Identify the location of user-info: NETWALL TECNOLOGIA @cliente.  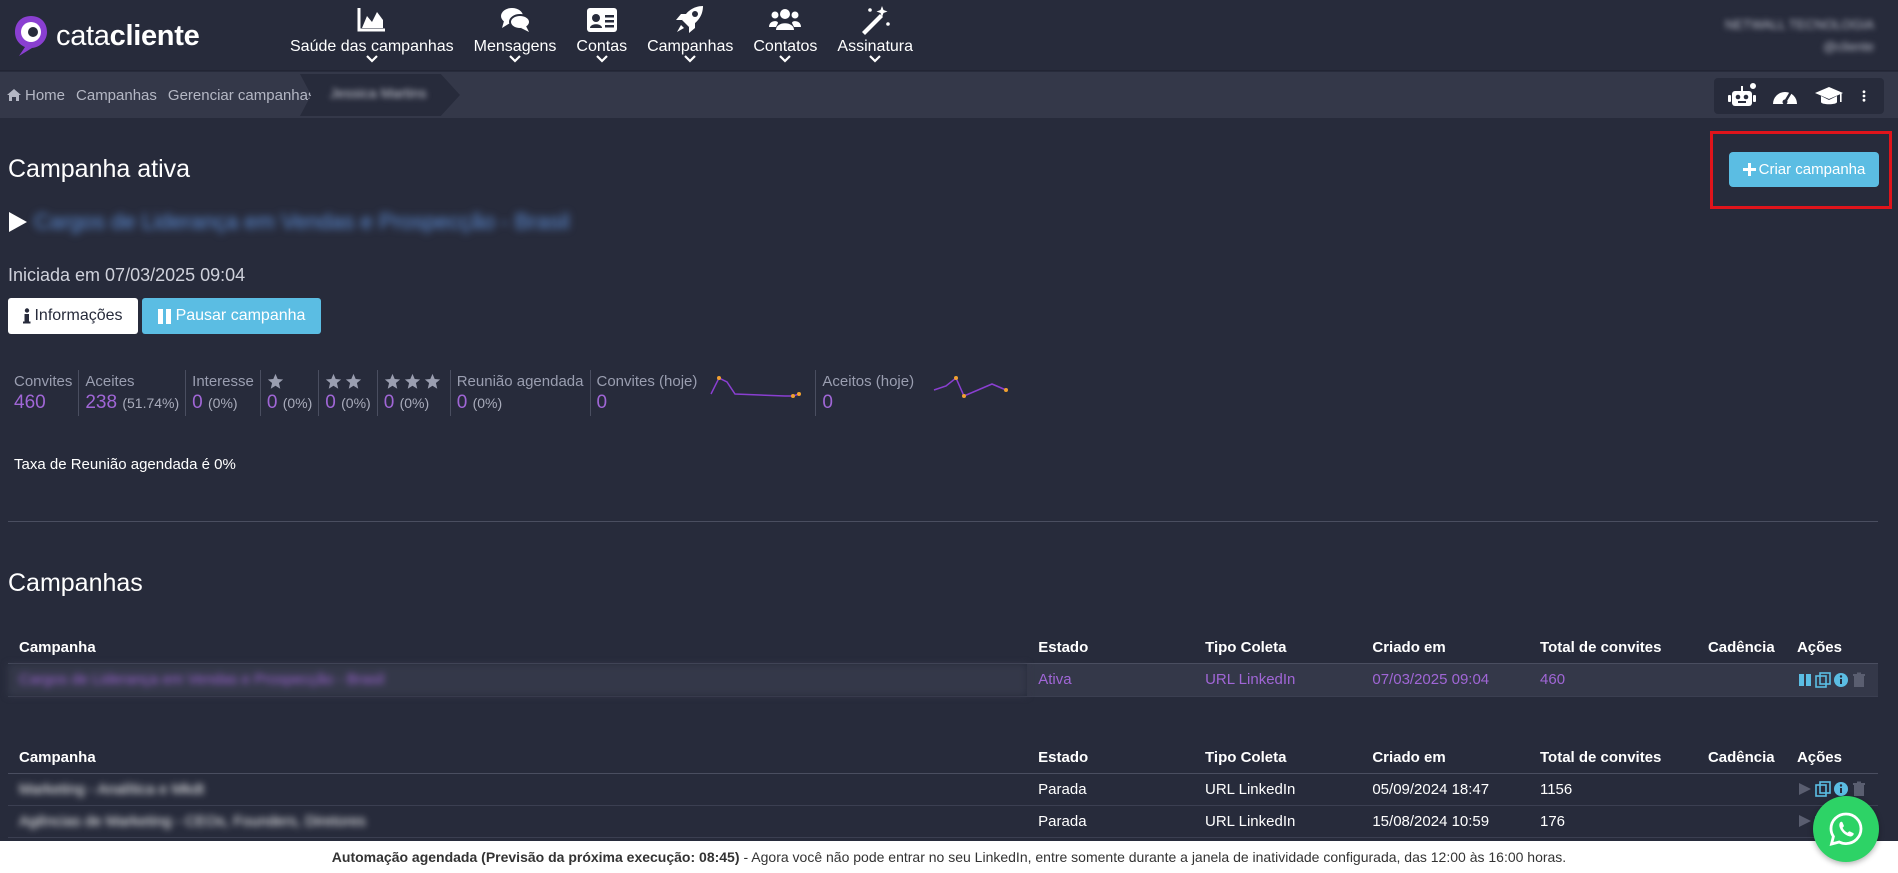
(1799, 36).